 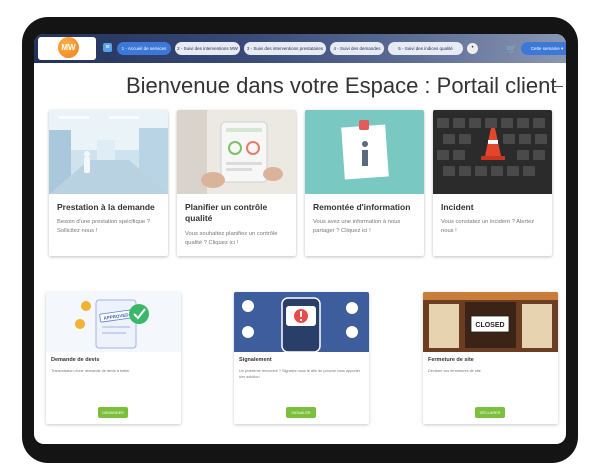 I want to click on approved-document-illustration: APPROVED, so click(x=113, y=322).